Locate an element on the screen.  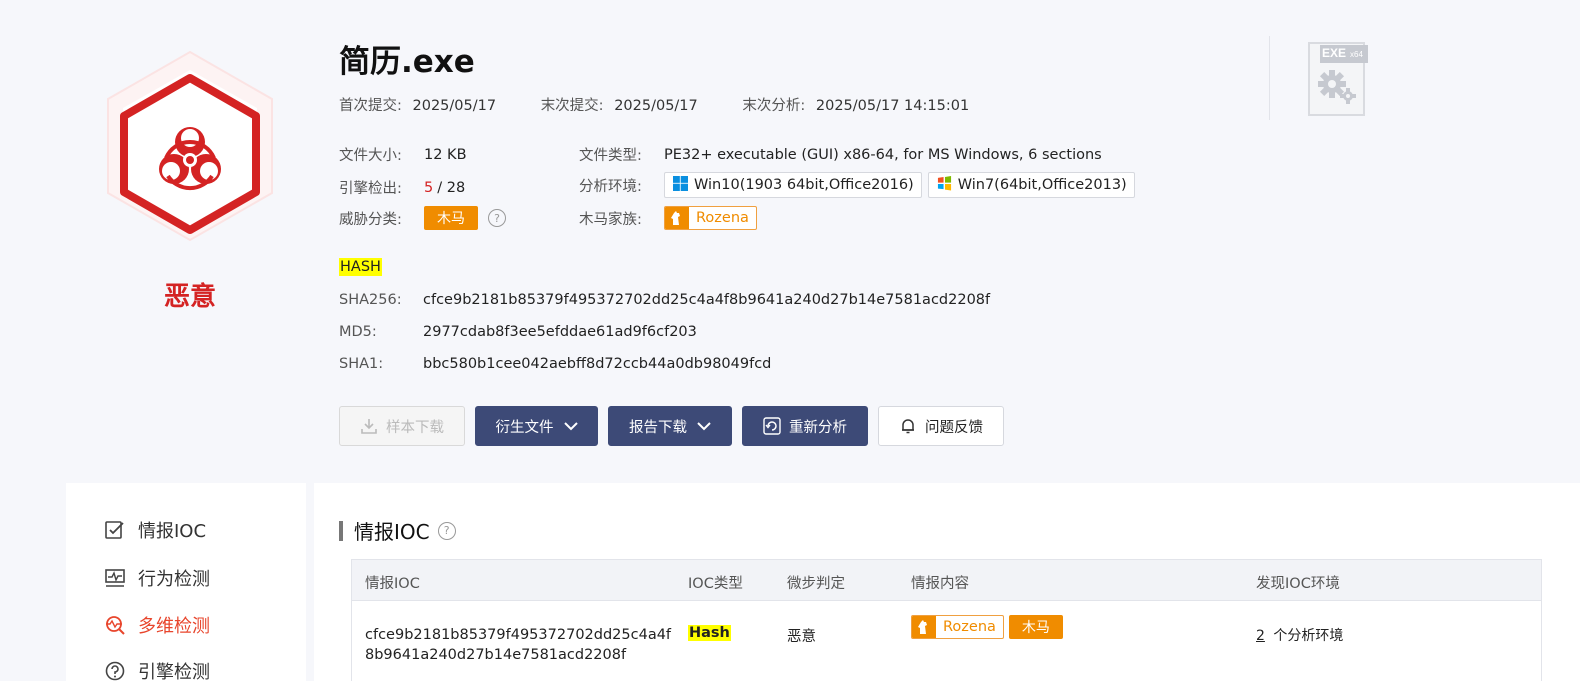
last-submit-value: 2025/05/17 is located at coordinates (656, 106).